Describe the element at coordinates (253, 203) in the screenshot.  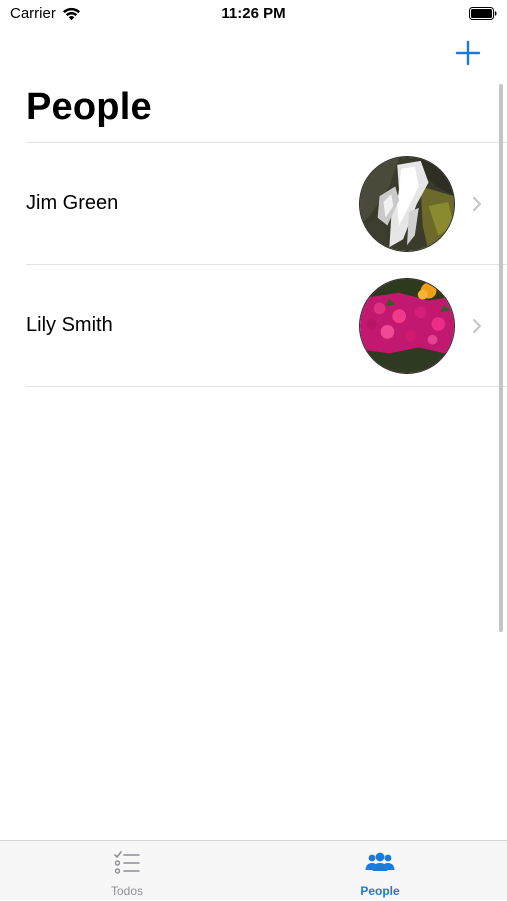
I see `person-row-jim-green: Jim Green` at that location.